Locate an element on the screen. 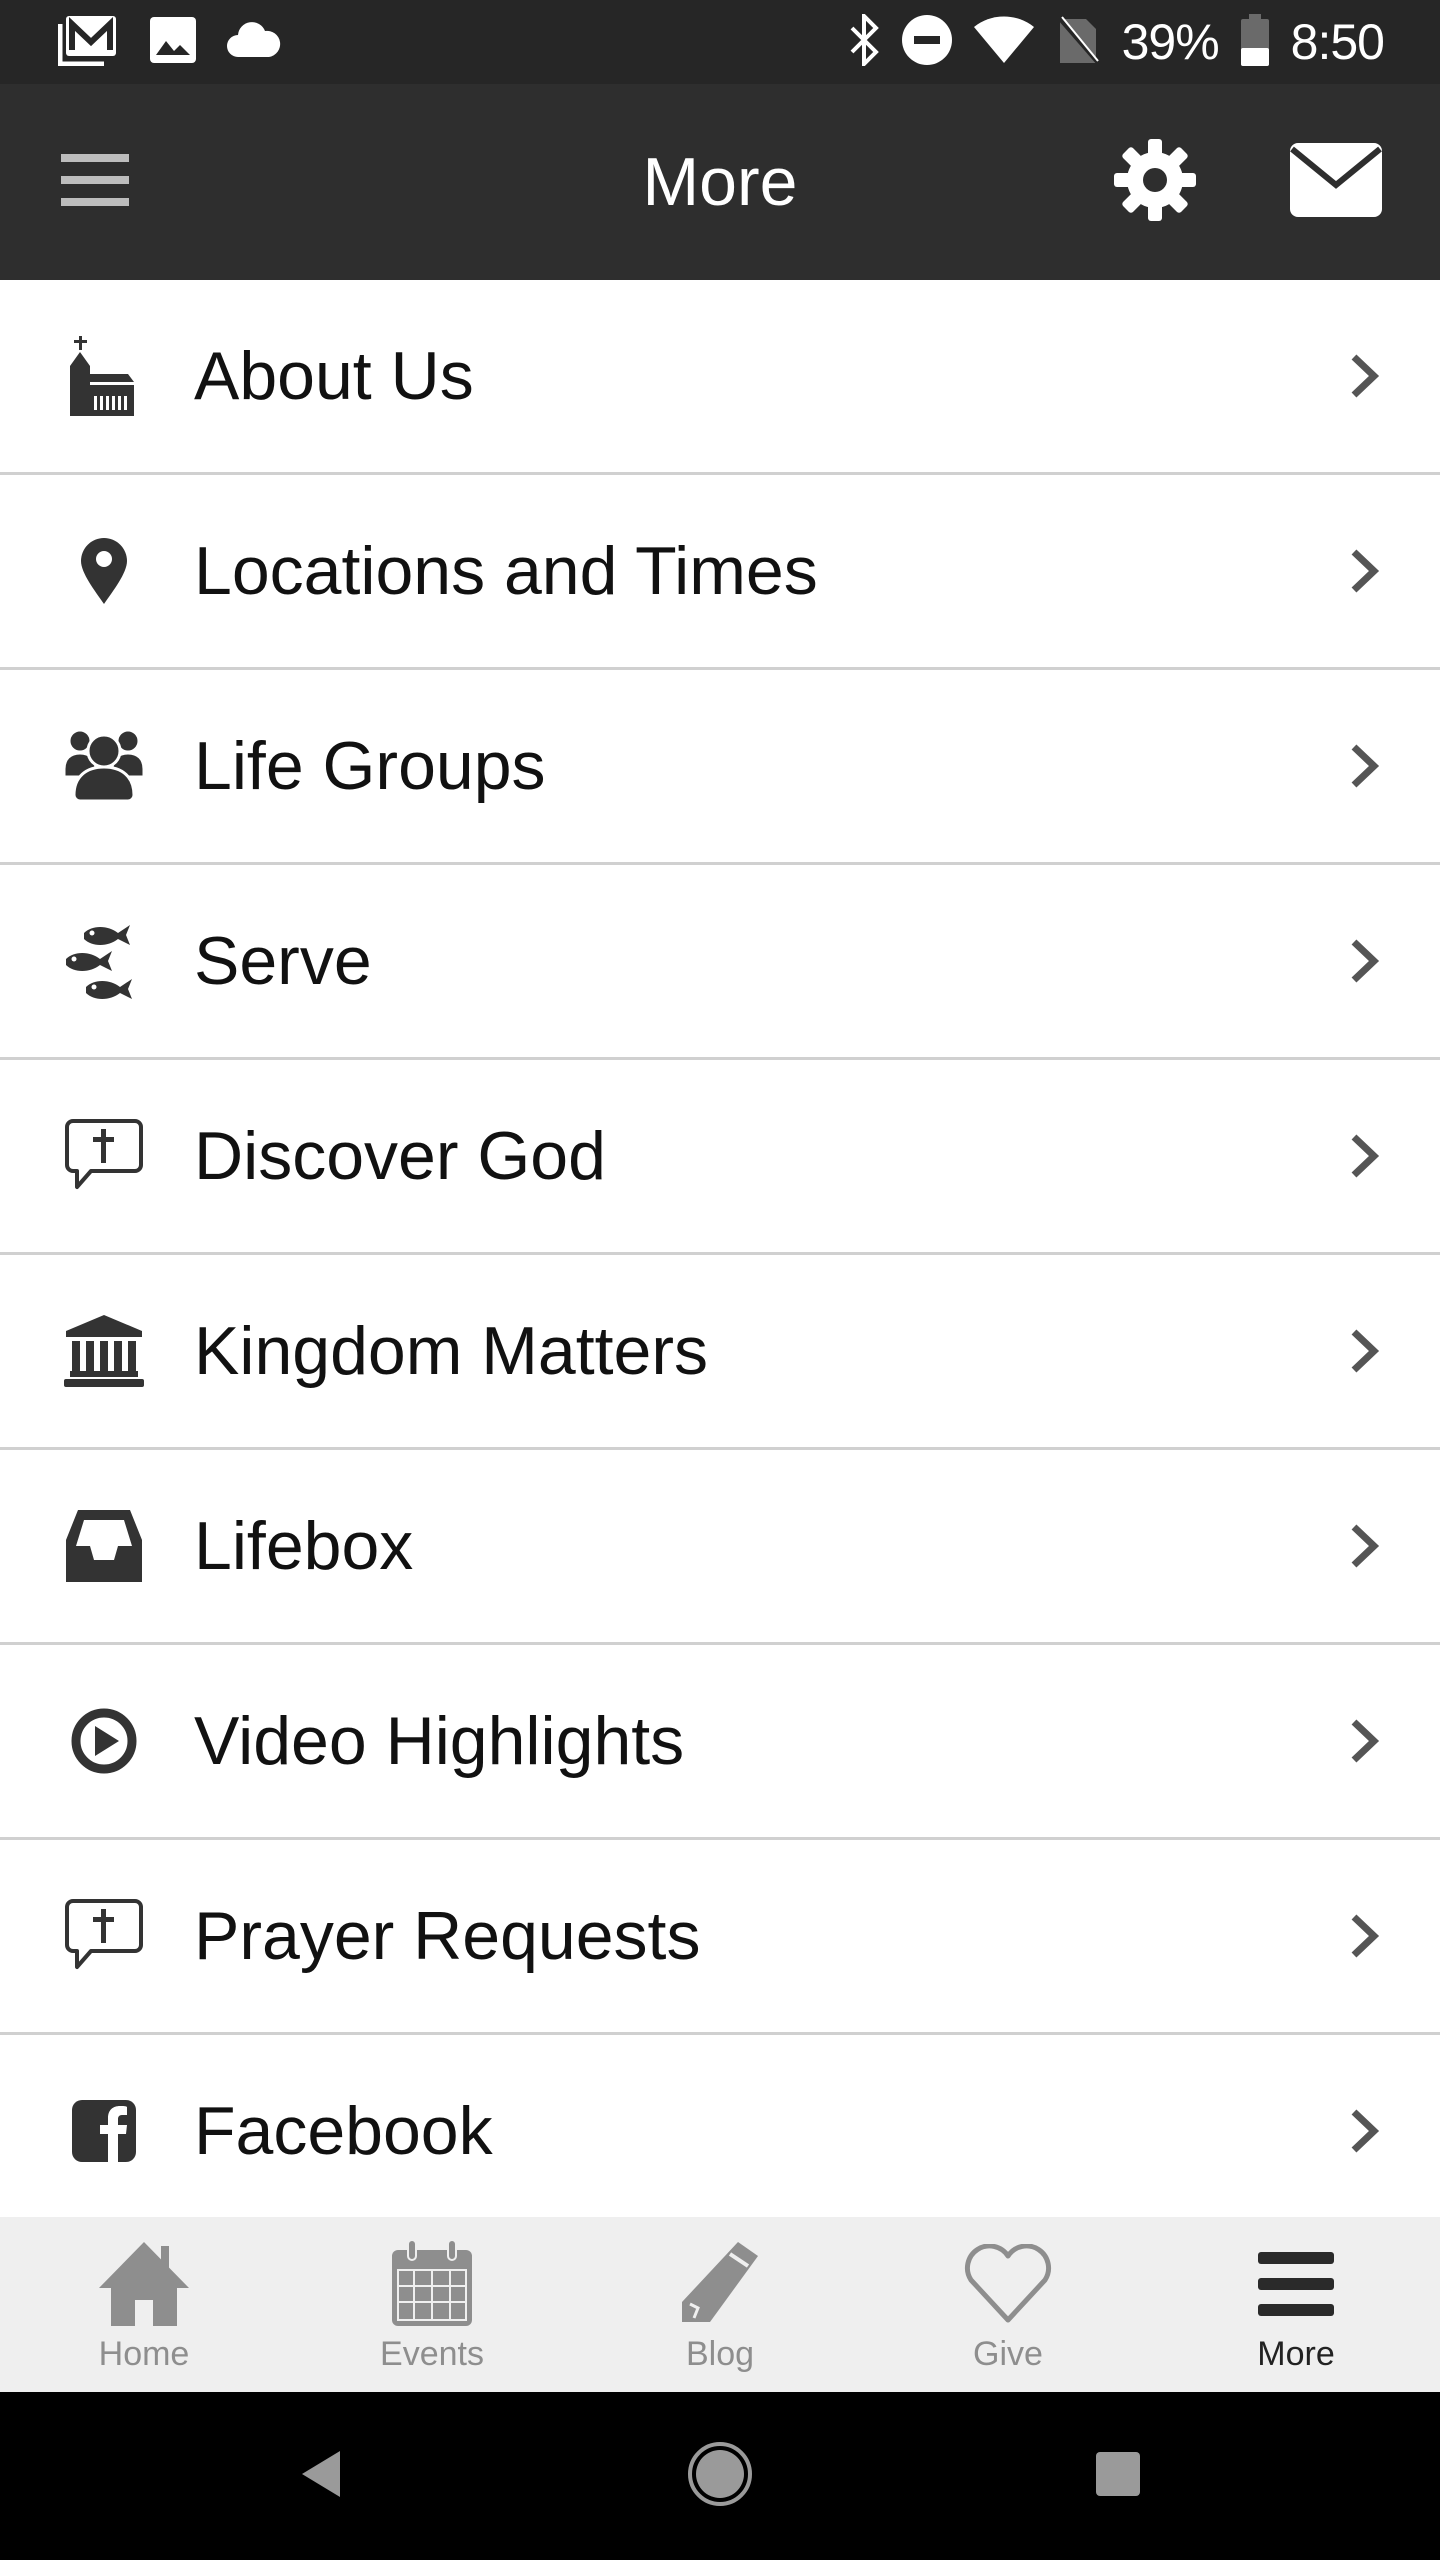 Image resolution: width=1440 pixels, height=2560 pixels. home-icon is located at coordinates (144, 2284).